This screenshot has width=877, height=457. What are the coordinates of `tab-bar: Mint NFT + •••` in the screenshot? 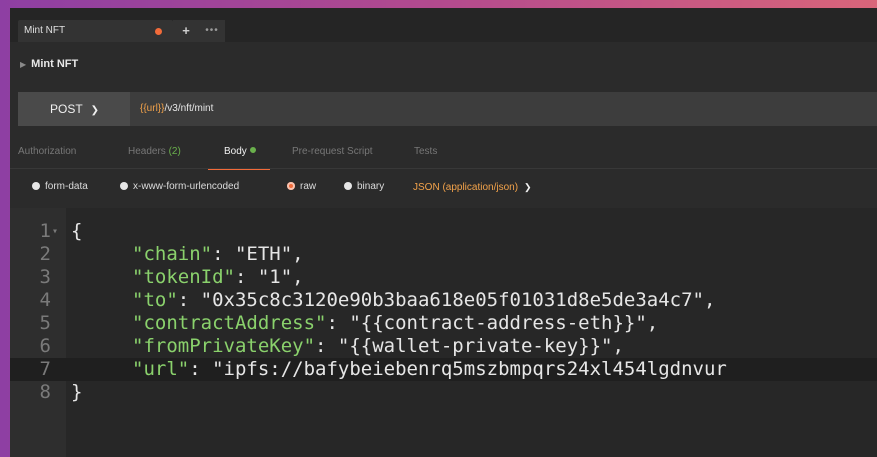 It's located at (443, 25).